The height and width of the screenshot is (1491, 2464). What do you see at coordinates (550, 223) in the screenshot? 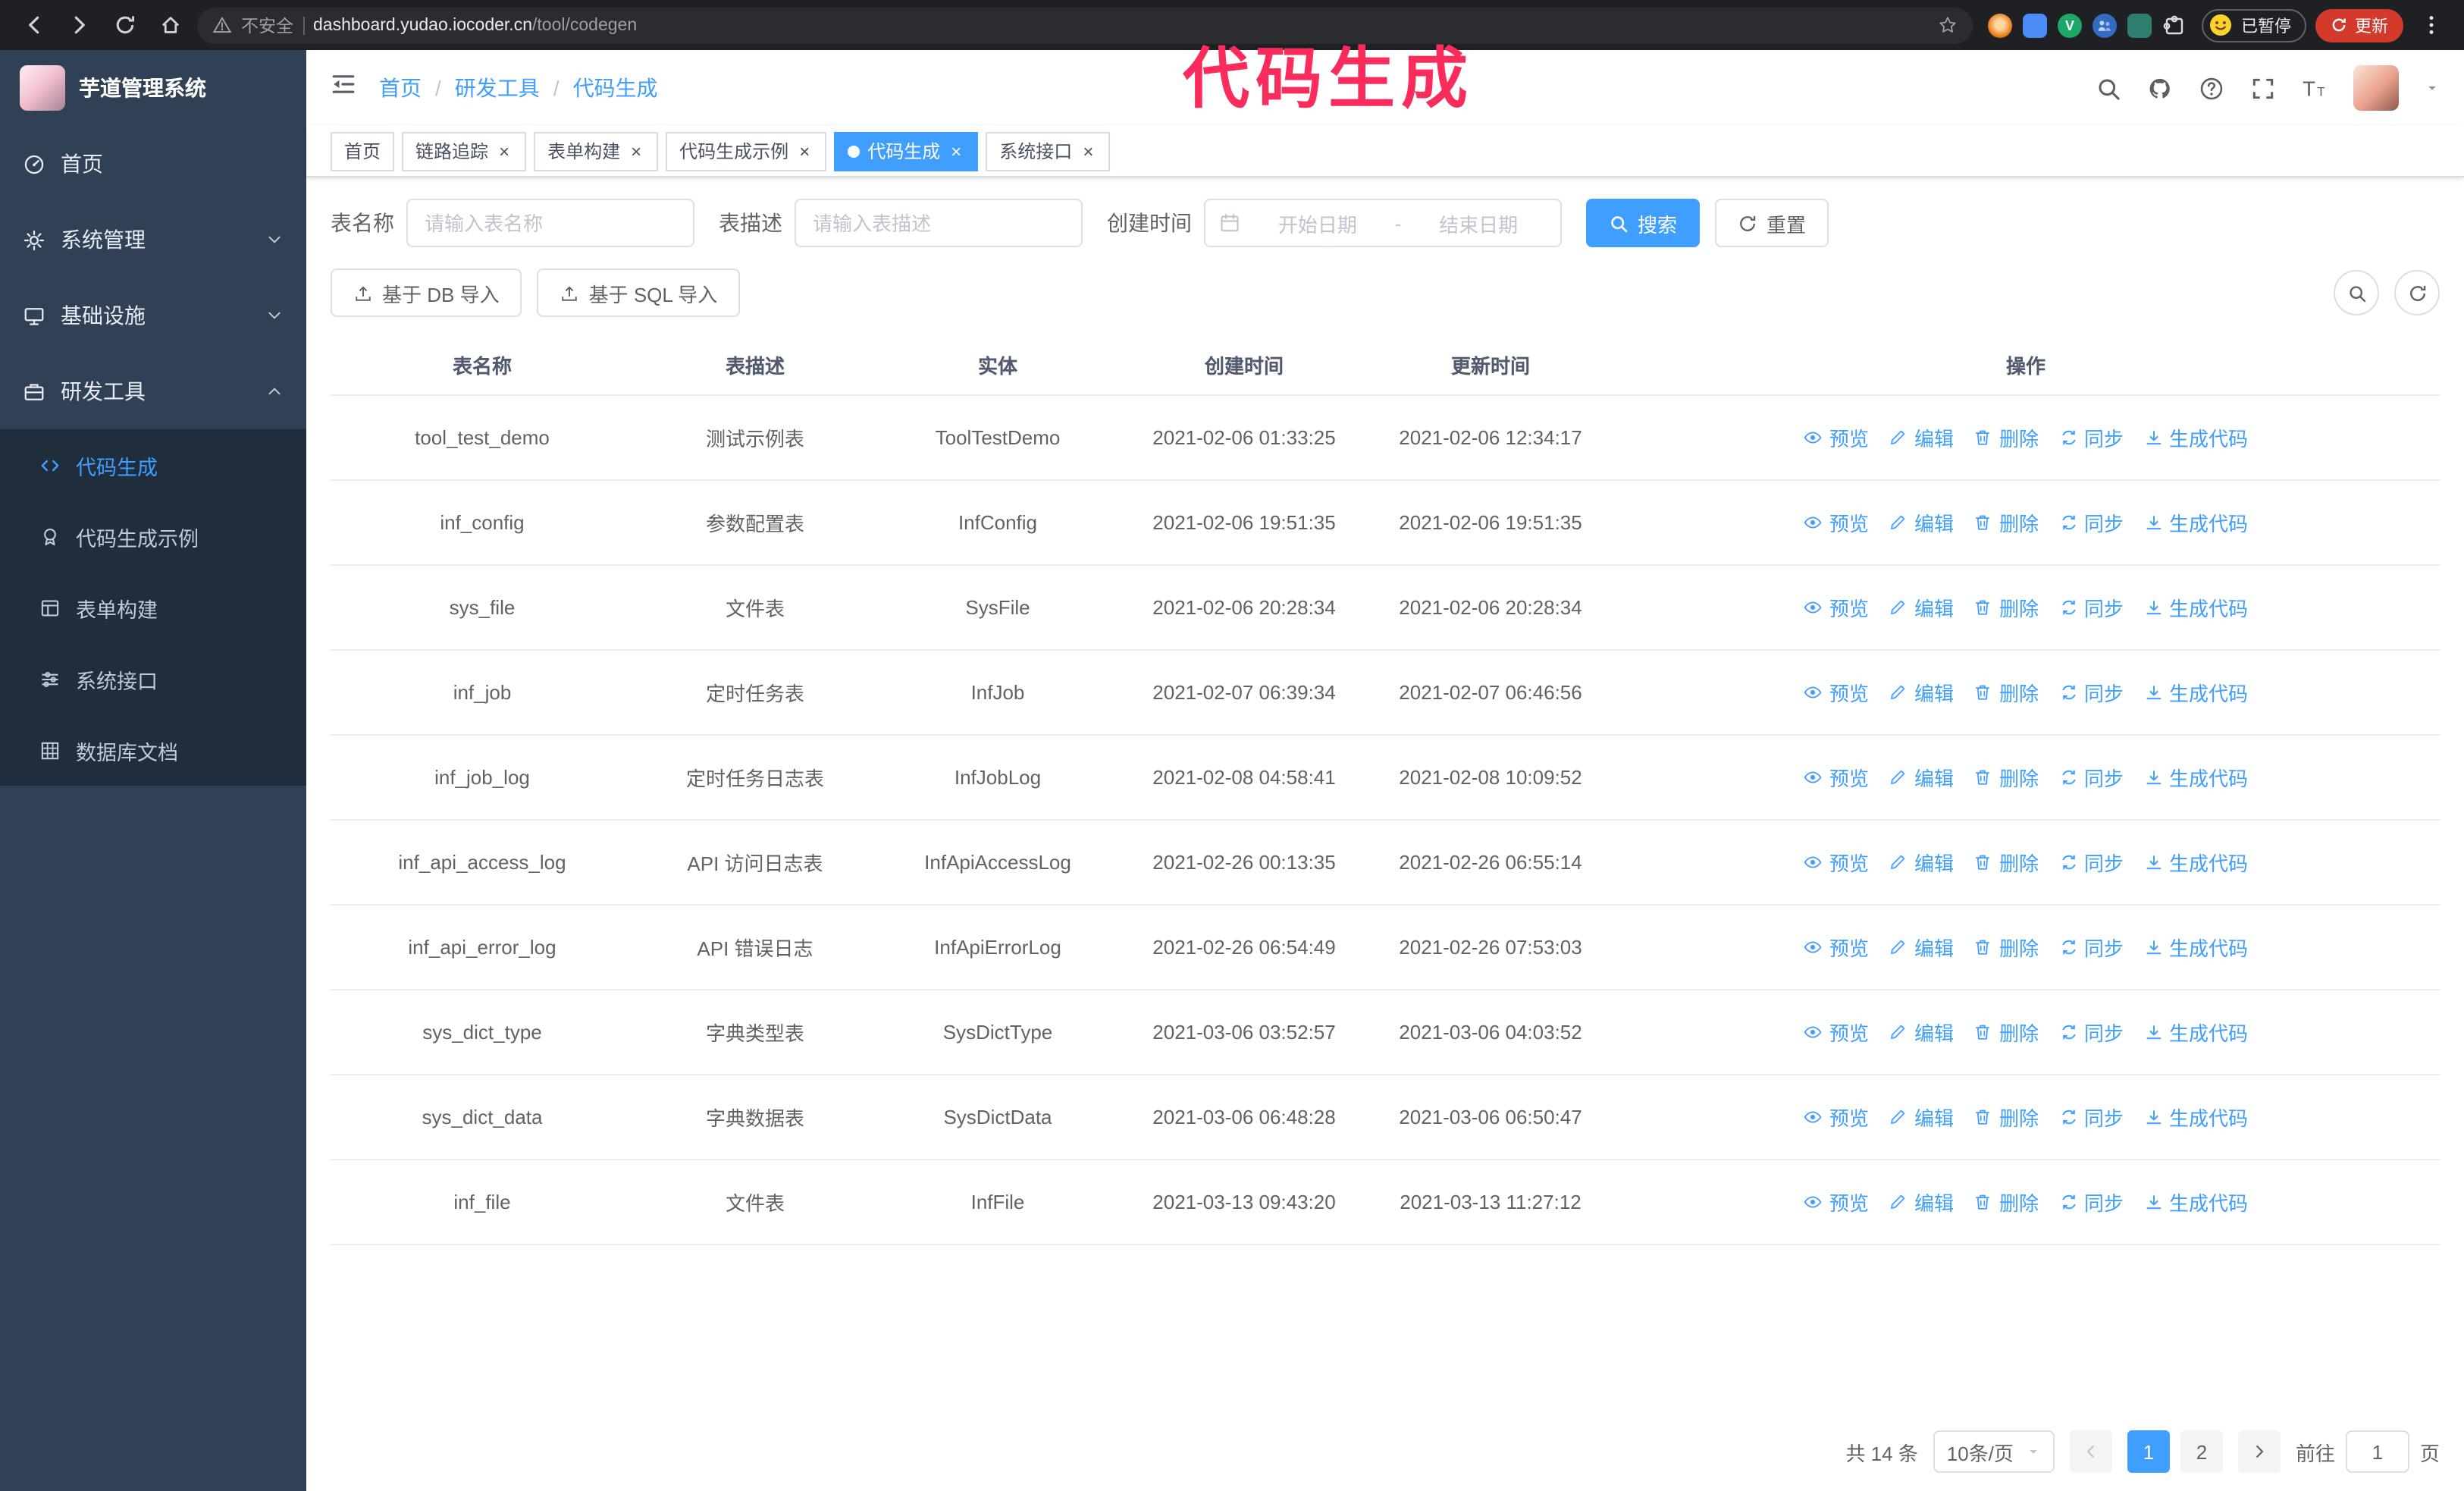
I see `table-name-input` at bounding box center [550, 223].